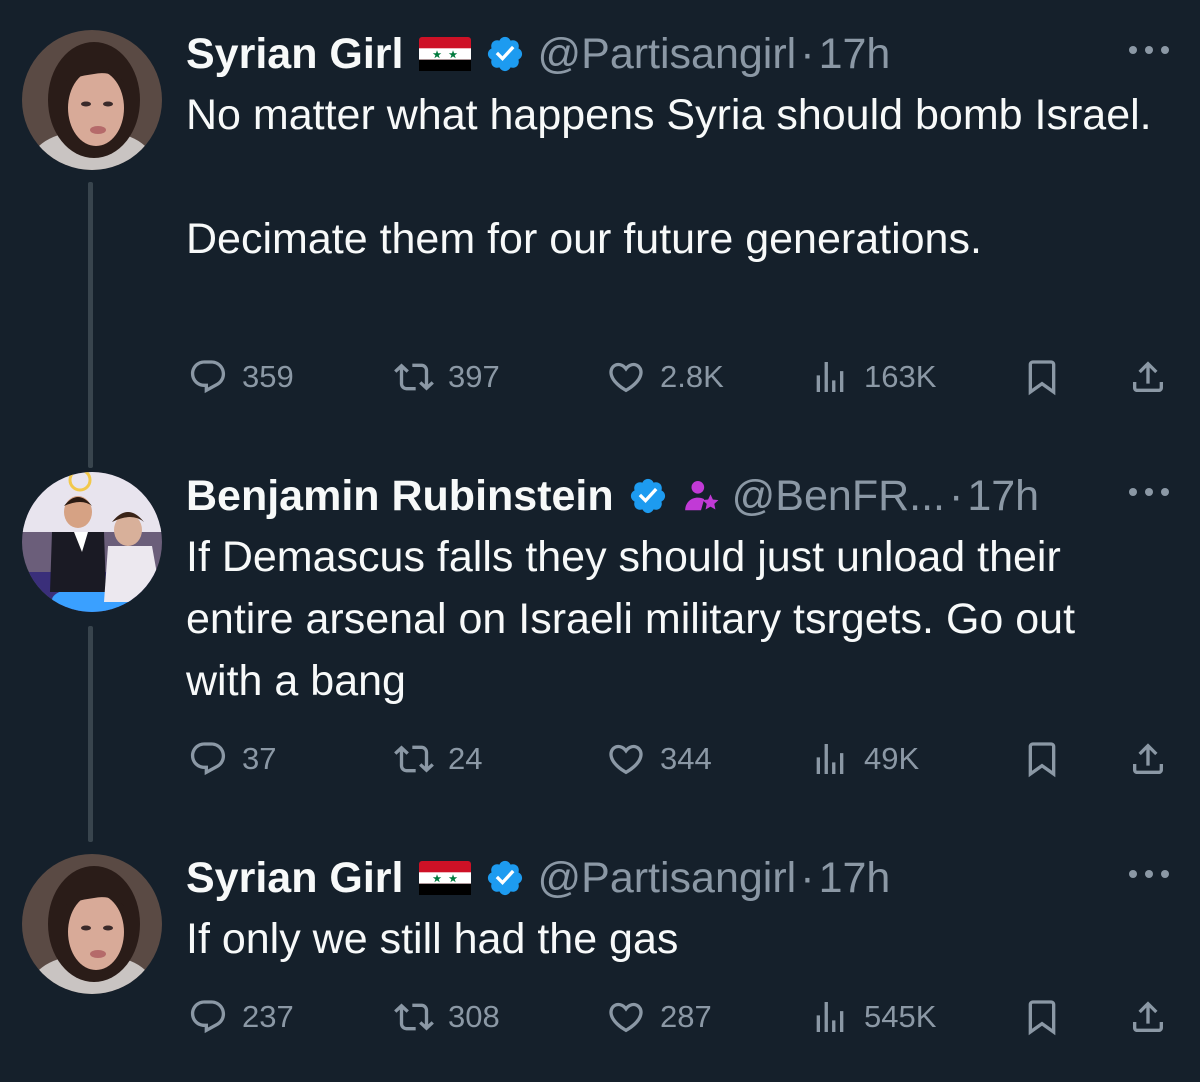 This screenshot has height=1082, width=1200. Describe the element at coordinates (241, 1017) in the screenshot. I see `reply-button: 237` at that location.